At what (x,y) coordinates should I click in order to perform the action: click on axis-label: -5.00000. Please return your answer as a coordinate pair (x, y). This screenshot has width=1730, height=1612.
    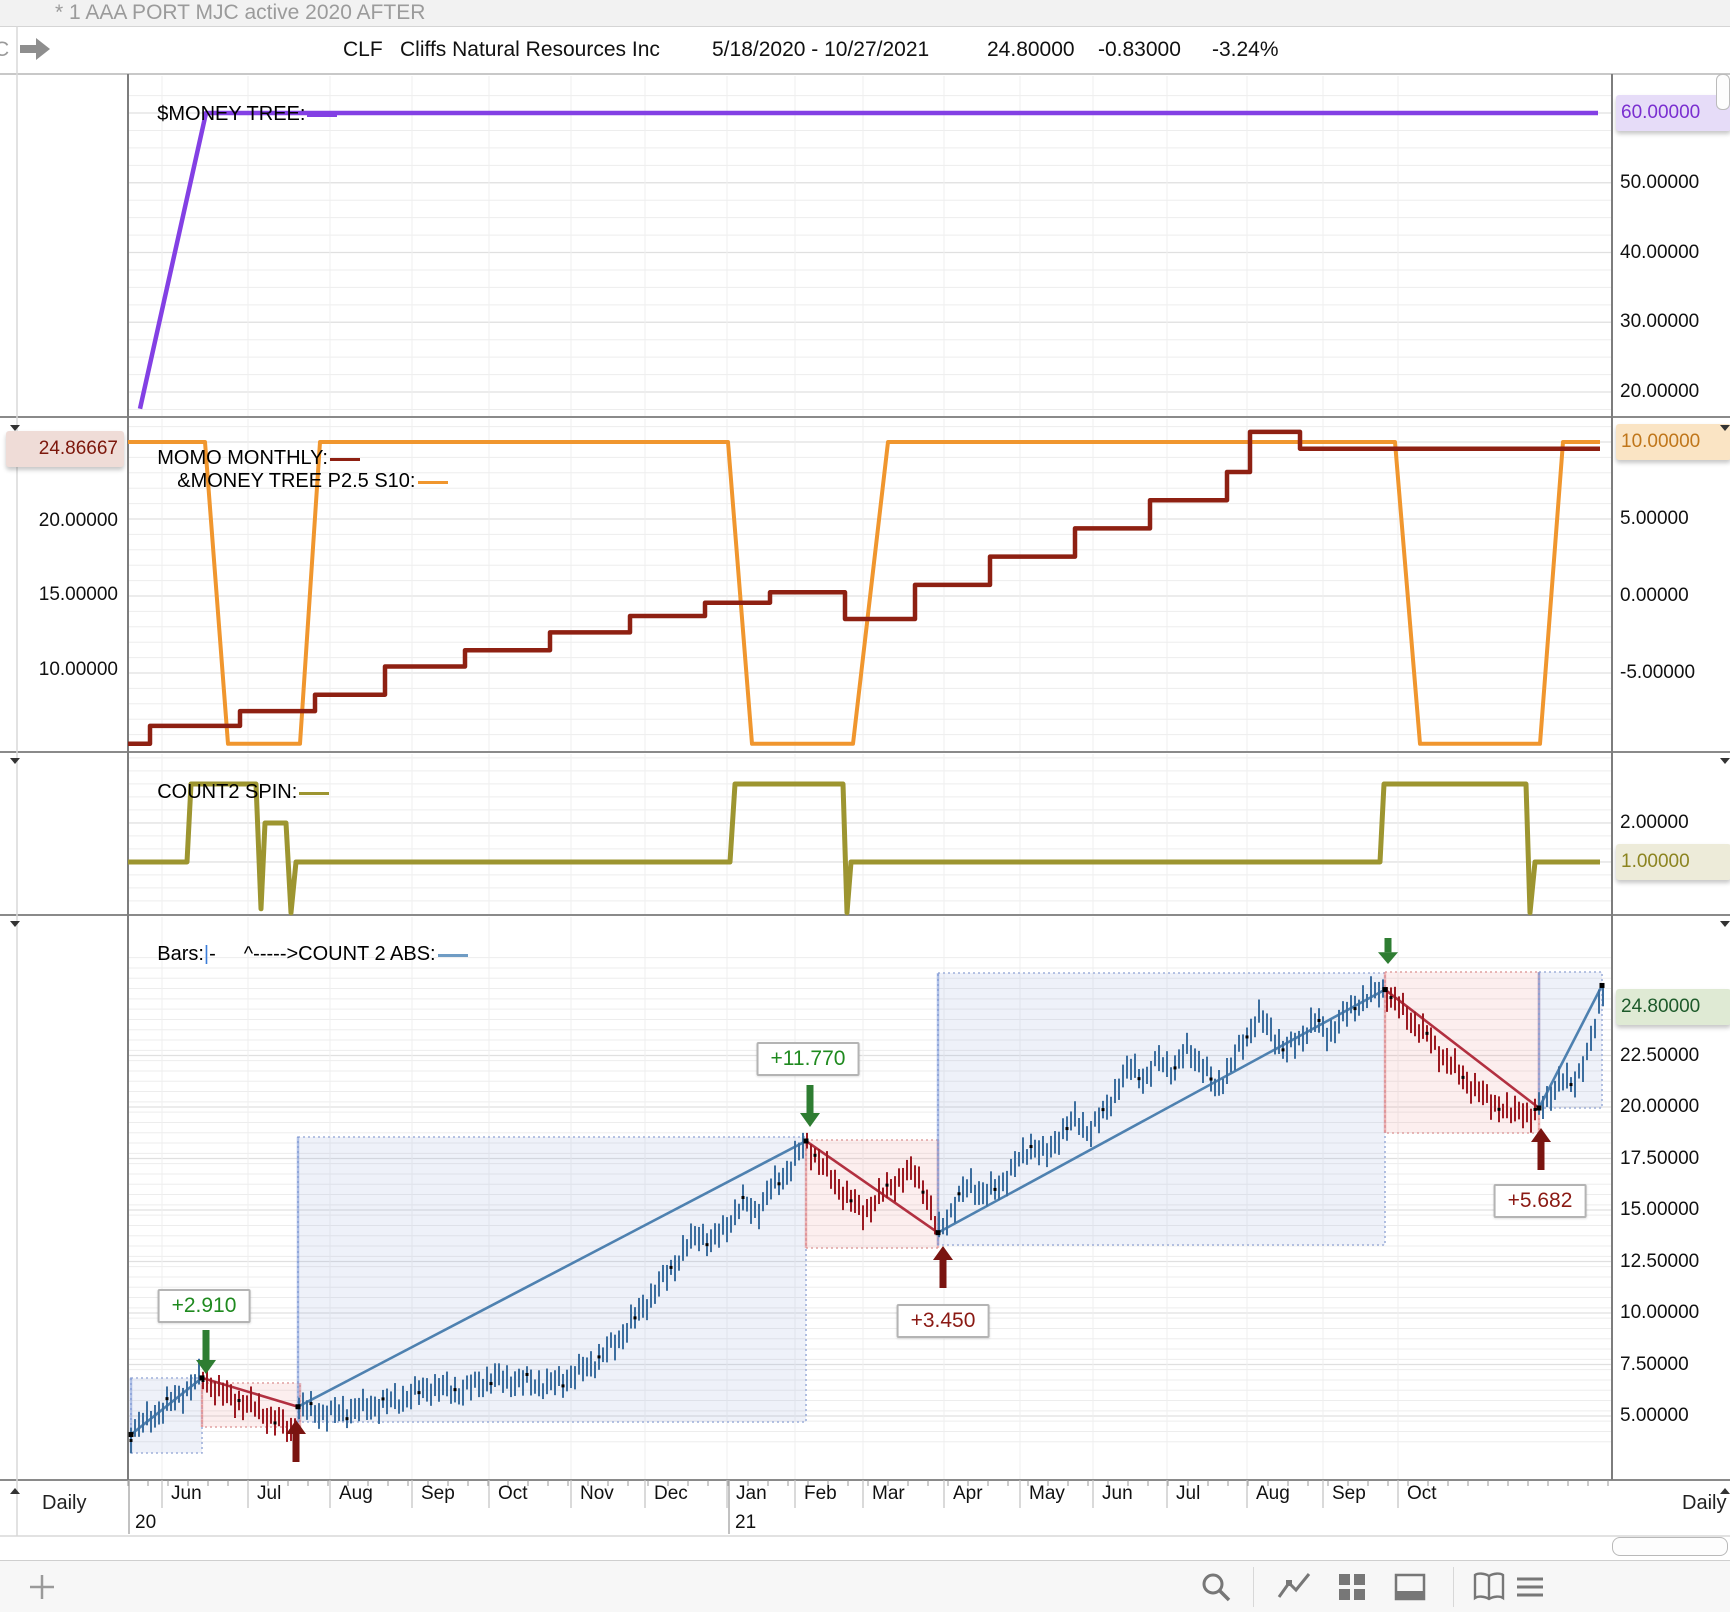
    Looking at the image, I should click on (1658, 672).